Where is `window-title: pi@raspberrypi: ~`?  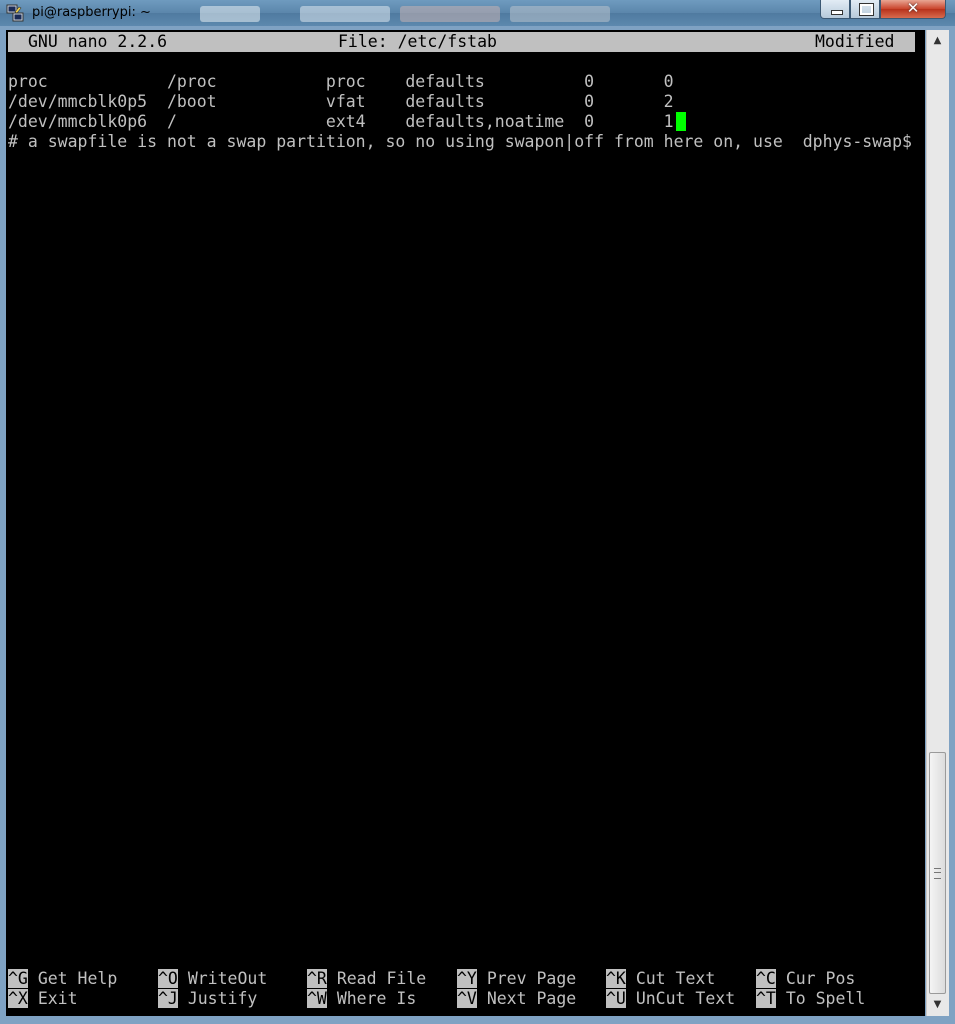 window-title: pi@raspberrypi: ~ is located at coordinates (91, 12).